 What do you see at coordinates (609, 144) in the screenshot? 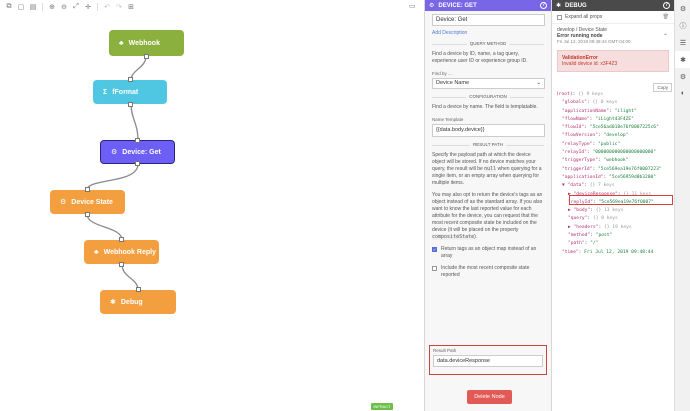
I see `tree-value: "public"` at bounding box center [609, 144].